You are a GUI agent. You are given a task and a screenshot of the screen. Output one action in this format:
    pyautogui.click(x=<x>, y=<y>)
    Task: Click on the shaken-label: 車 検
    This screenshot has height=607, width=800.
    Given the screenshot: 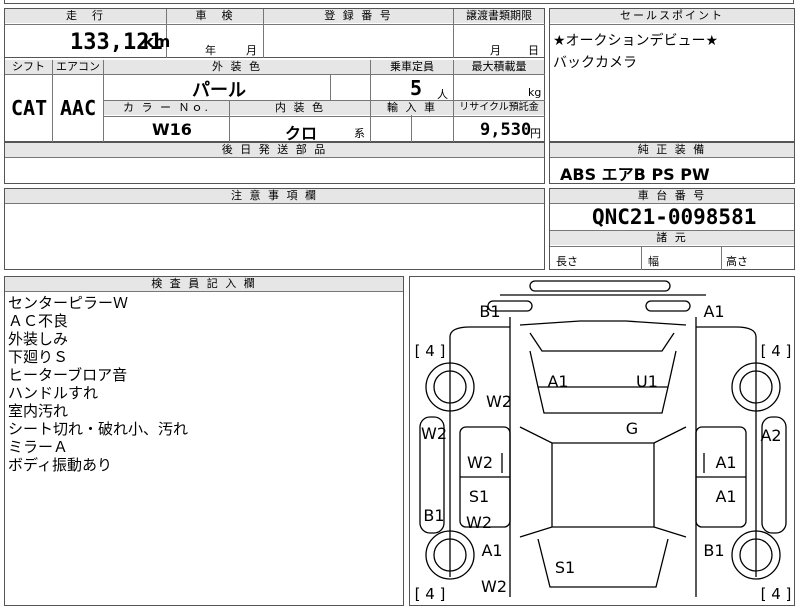 What is the action you would take?
    pyautogui.click(x=215, y=16)
    